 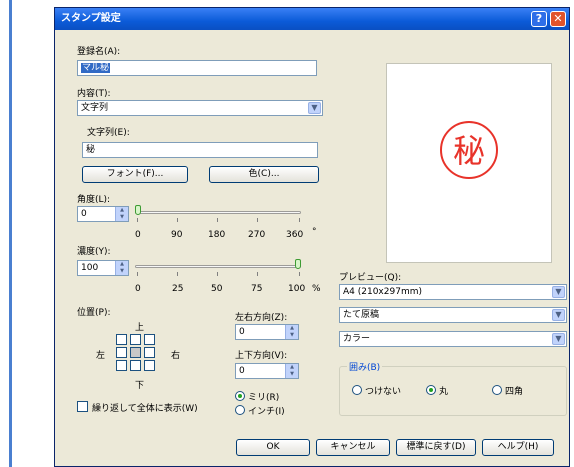 I want to click on position-right-label: 右, so click(x=176, y=356).